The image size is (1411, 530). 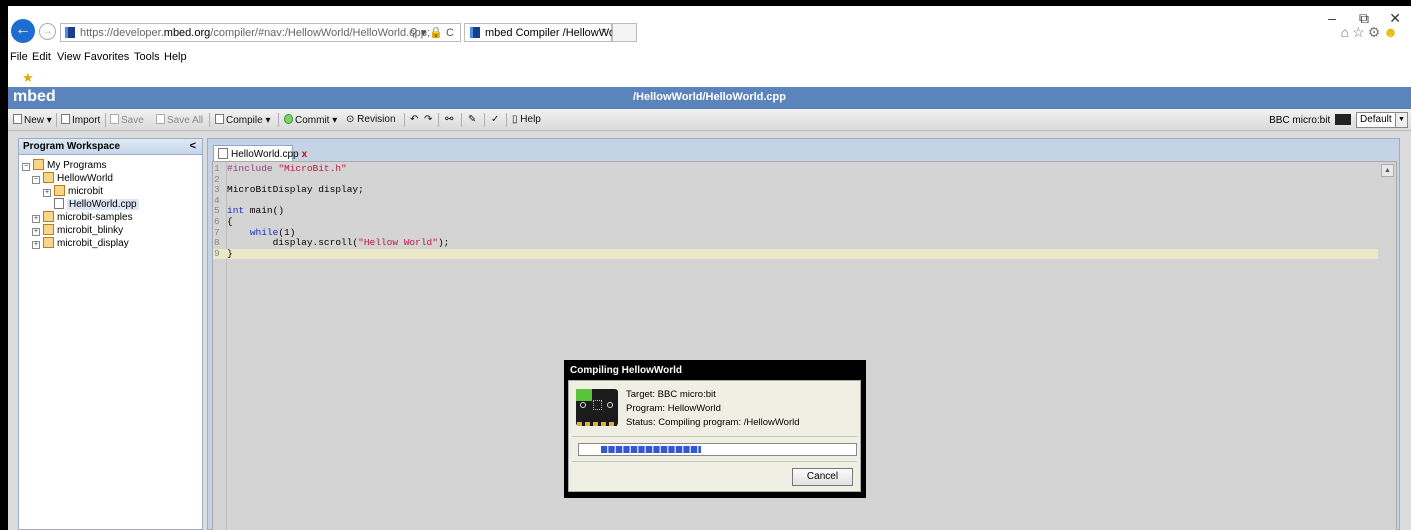 What do you see at coordinates (709, 57) in the screenshot?
I see `menu-bar: File Edit View Favorites Tools Help` at bounding box center [709, 57].